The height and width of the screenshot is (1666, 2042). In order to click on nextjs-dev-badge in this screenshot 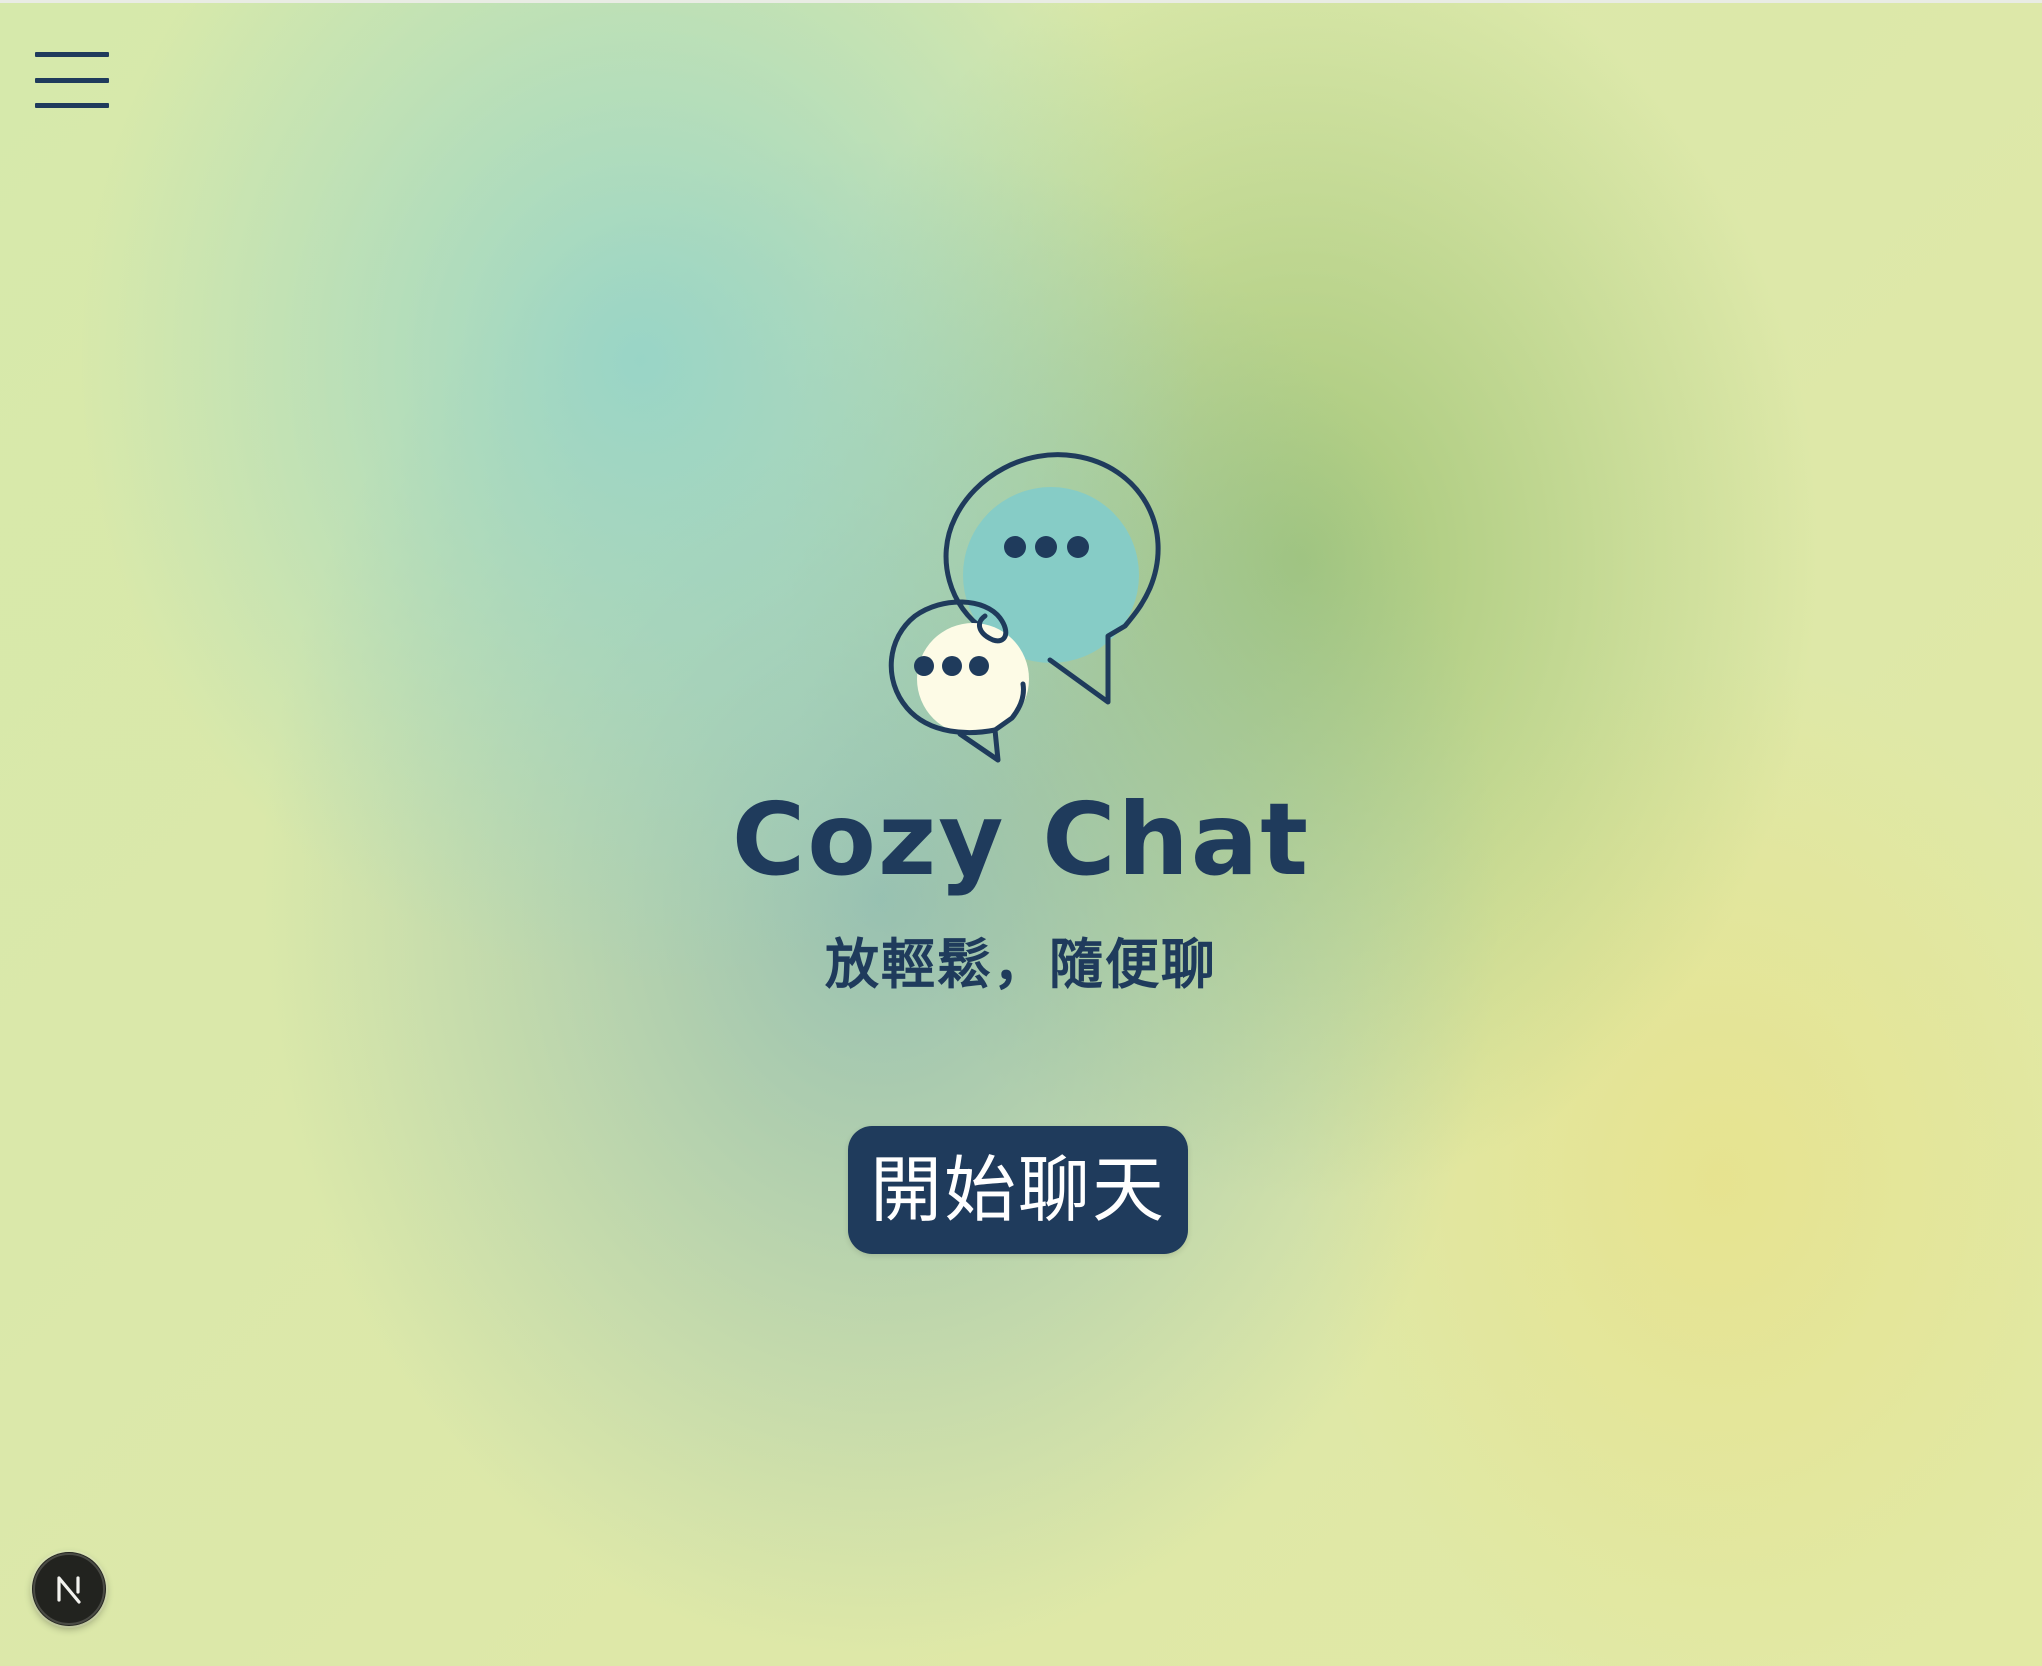, I will do `click(69, 1589)`.